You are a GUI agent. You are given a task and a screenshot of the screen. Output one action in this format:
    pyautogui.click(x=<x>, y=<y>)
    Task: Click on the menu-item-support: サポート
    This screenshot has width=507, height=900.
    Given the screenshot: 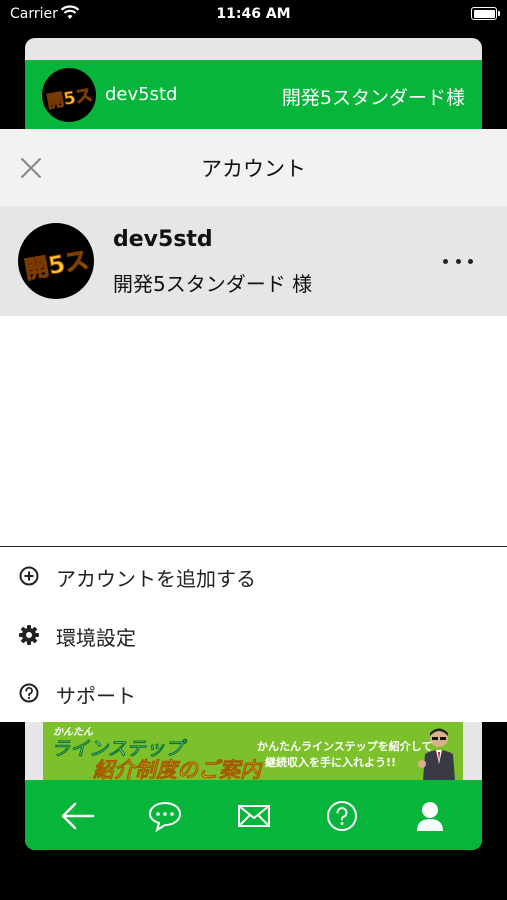 What is the action you would take?
    pyautogui.click(x=253, y=693)
    